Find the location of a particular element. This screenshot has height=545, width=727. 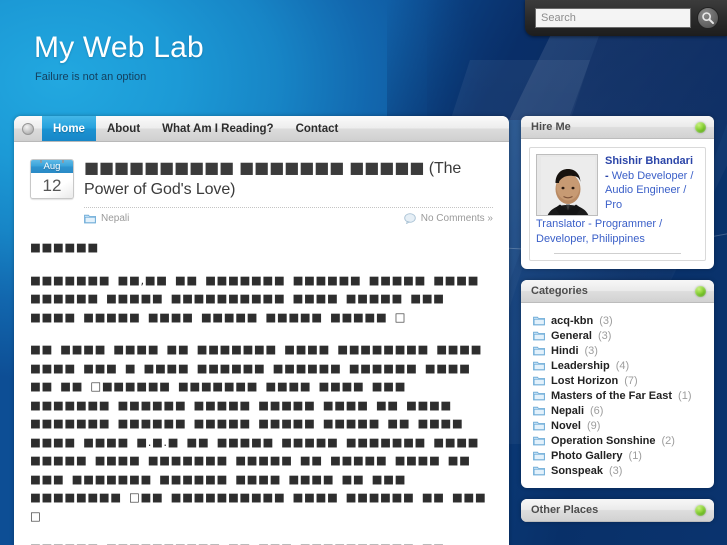

hire-divider is located at coordinates (617, 253).